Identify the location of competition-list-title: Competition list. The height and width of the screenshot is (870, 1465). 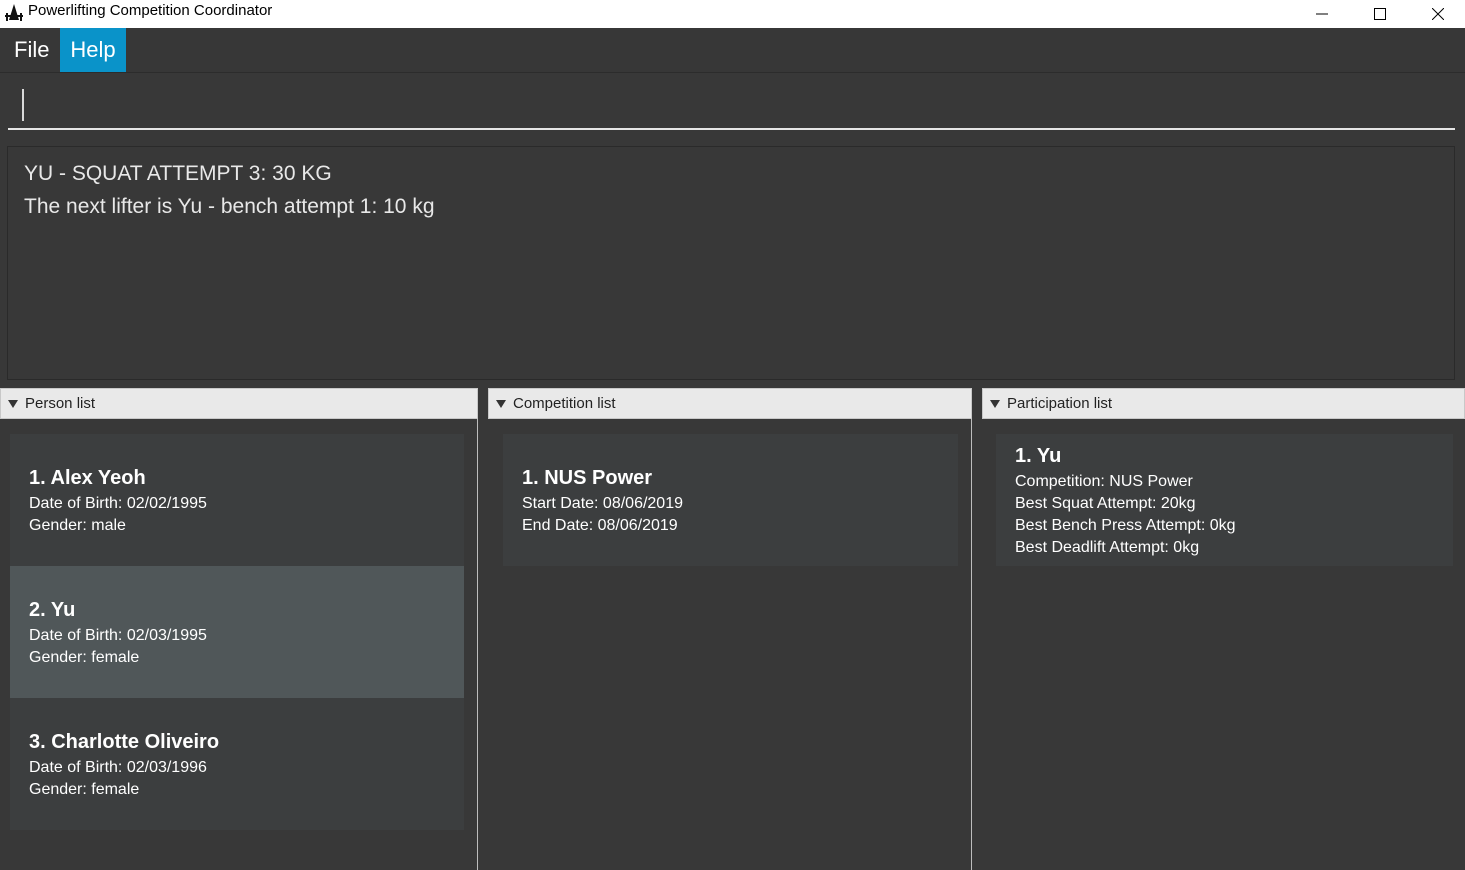
(564, 403).